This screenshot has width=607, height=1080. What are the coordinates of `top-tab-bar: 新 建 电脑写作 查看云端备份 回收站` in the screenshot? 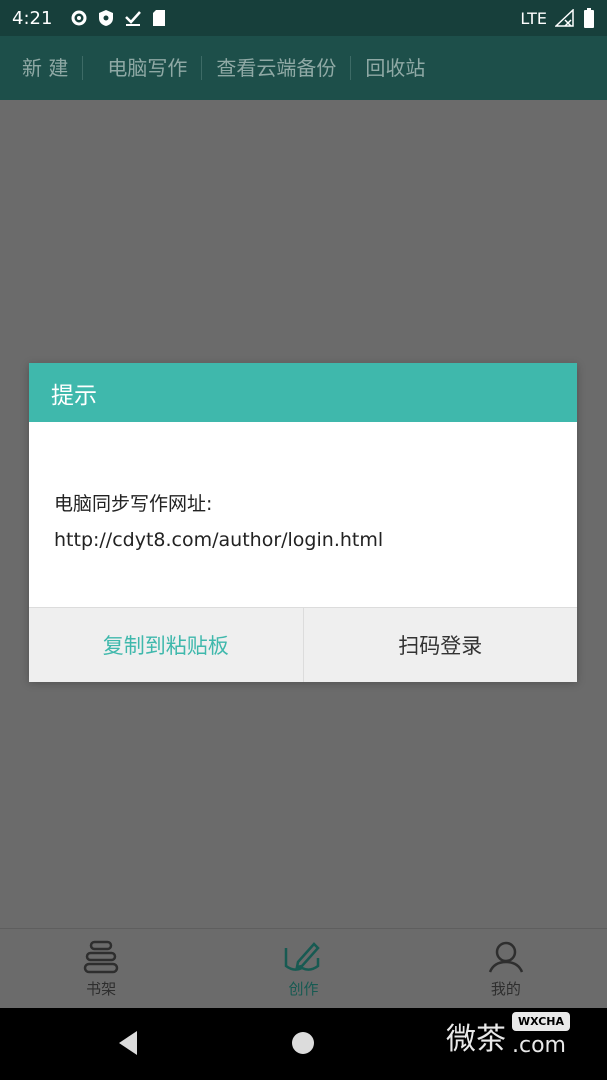 It's located at (303, 68).